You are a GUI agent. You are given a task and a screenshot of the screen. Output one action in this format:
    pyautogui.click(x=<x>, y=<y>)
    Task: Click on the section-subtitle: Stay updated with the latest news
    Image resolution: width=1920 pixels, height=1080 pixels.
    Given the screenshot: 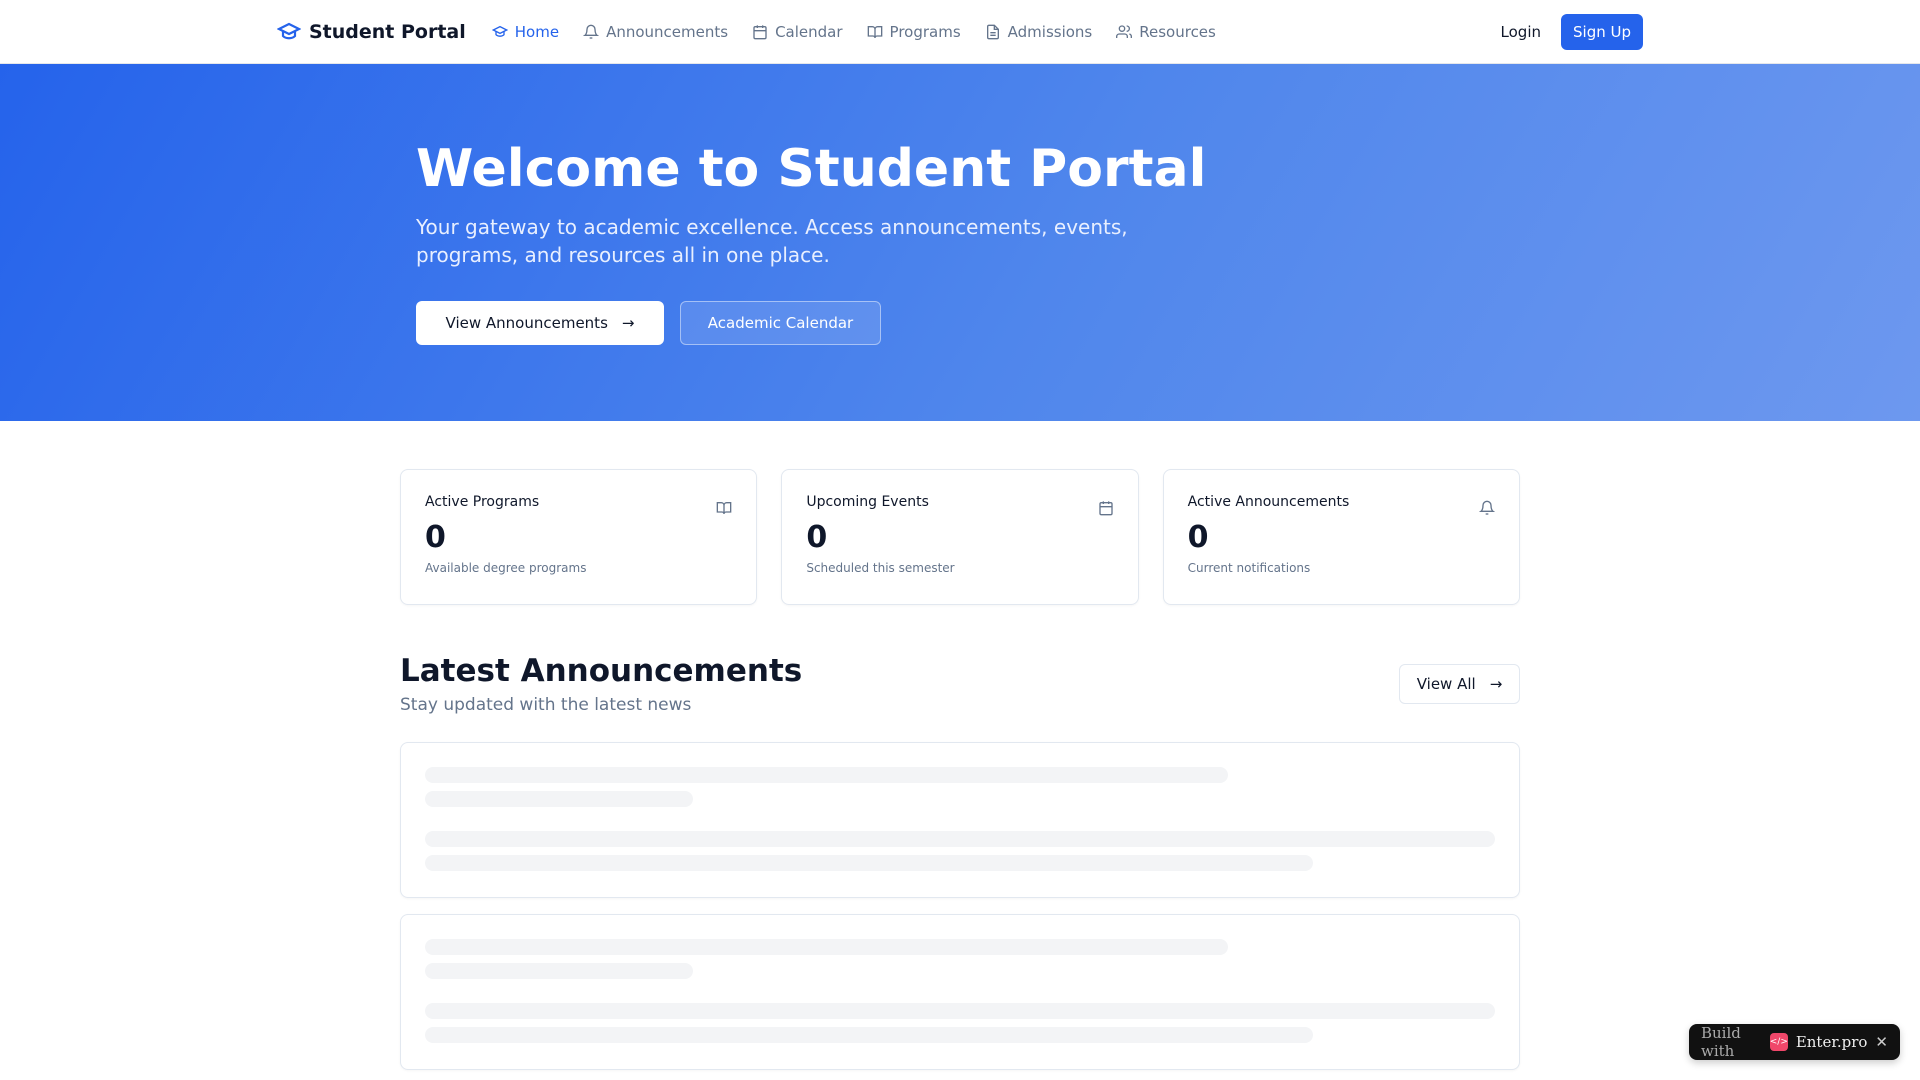 What is the action you would take?
    pyautogui.click(x=546, y=705)
    